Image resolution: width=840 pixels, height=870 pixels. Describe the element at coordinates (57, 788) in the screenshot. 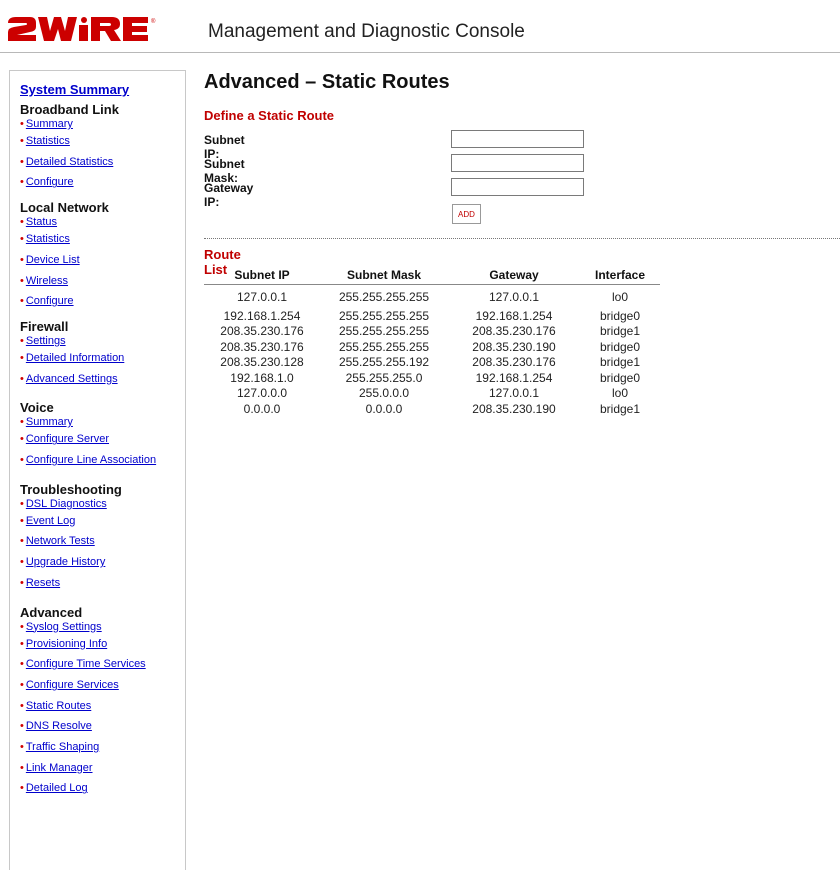

I see `nav-link: Detailed Log` at that location.